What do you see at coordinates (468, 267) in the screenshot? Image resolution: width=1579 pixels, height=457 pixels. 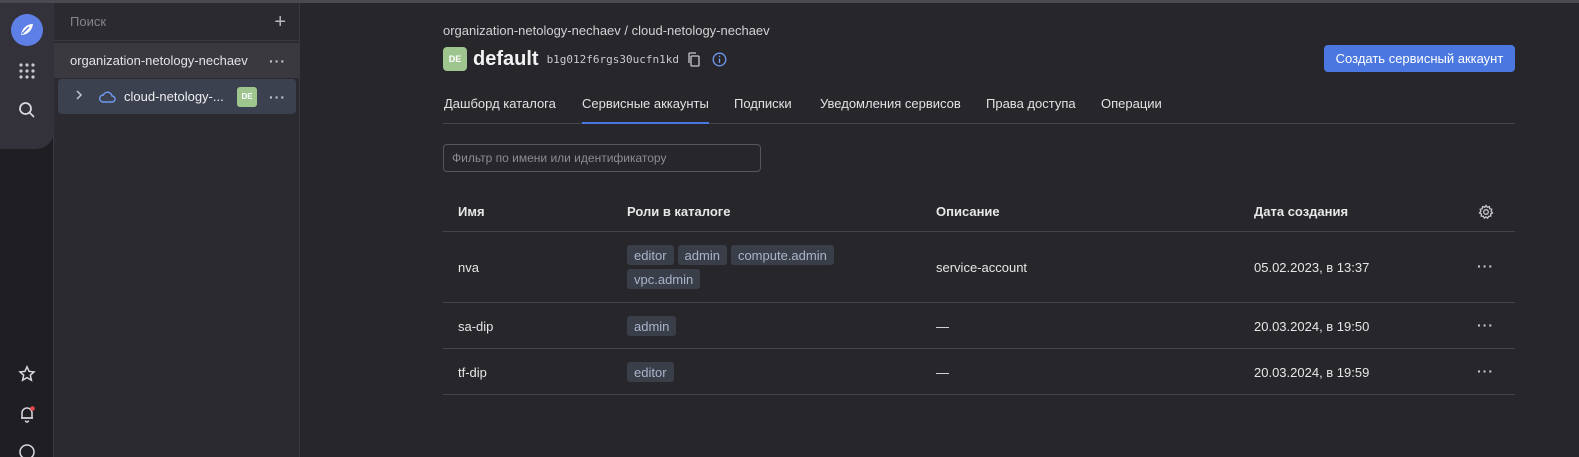 I see `row-name: nva` at bounding box center [468, 267].